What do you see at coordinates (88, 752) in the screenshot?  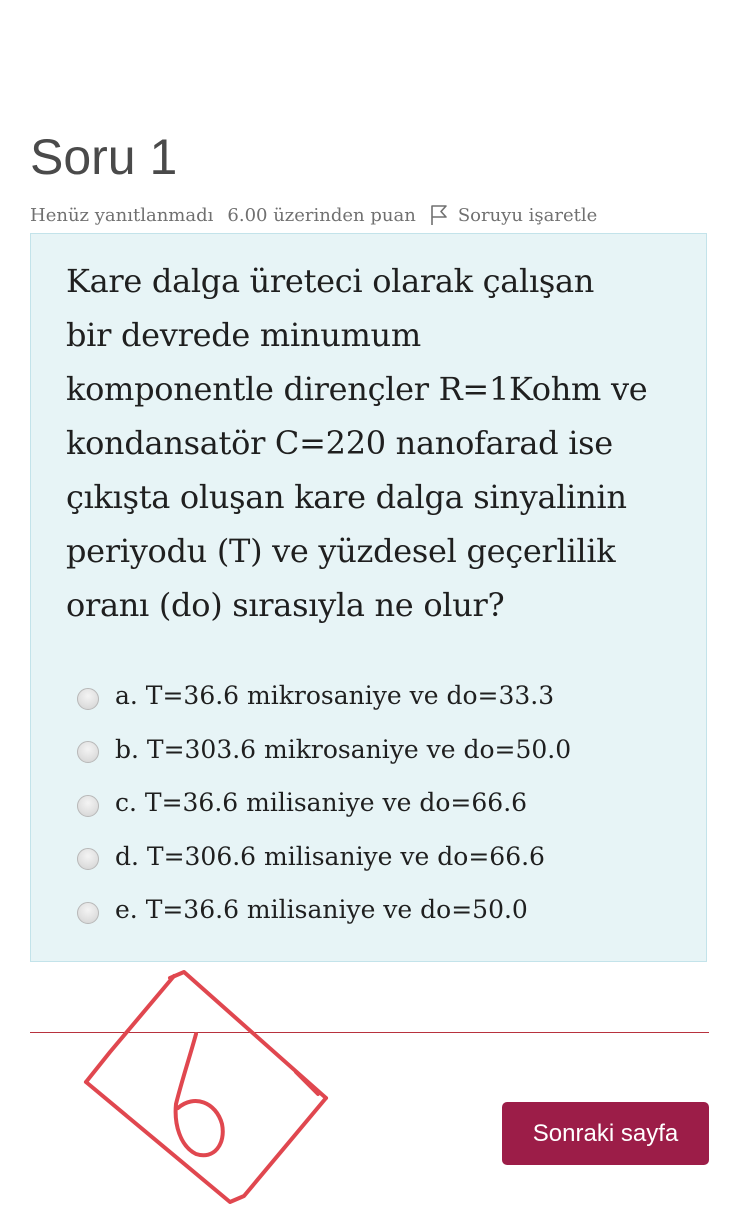 I see `answer-radio-b` at bounding box center [88, 752].